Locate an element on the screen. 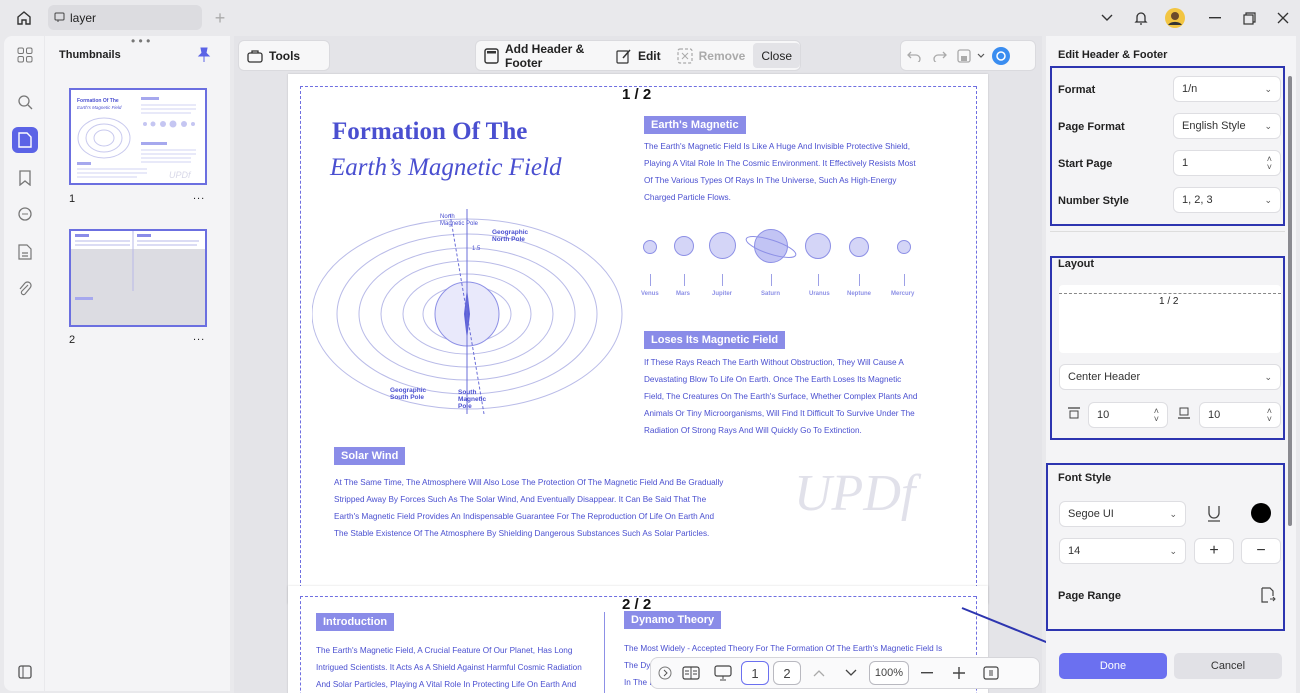 The image size is (1300, 693). remove-button: Remove is located at coordinates (711, 55).